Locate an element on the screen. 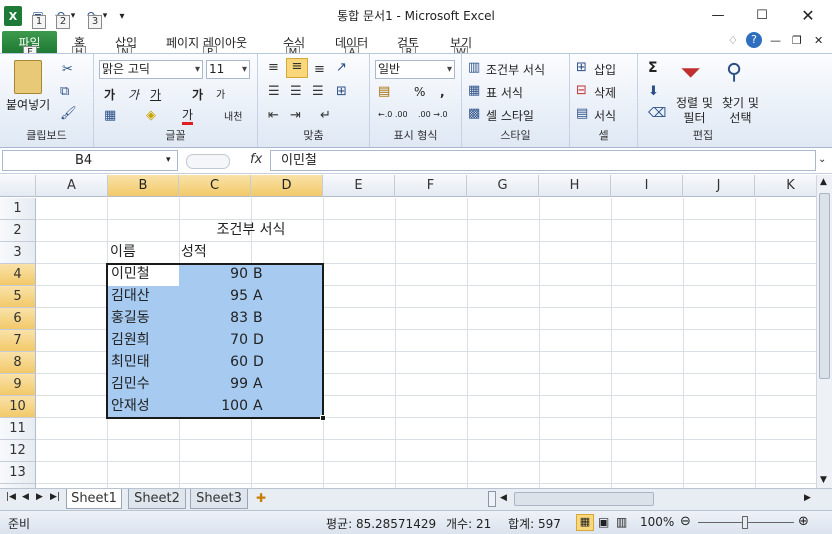 The width and height of the screenshot is (832, 534). increase-indent-icon: ⇥ is located at coordinates (295, 115).